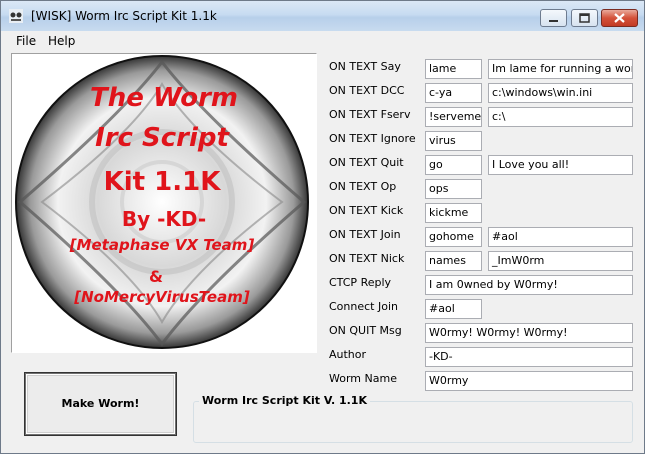 The width and height of the screenshot is (645, 454). I want to click on label-on-text-say: ON TEXT Say, so click(365, 66).